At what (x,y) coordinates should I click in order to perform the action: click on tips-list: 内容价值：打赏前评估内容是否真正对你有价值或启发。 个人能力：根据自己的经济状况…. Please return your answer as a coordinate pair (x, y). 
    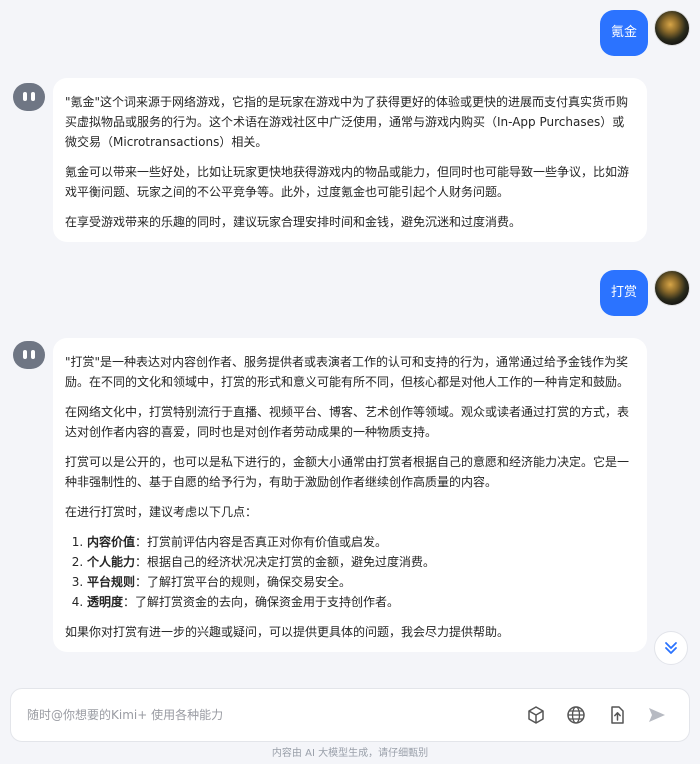
    Looking at the image, I should click on (349, 572).